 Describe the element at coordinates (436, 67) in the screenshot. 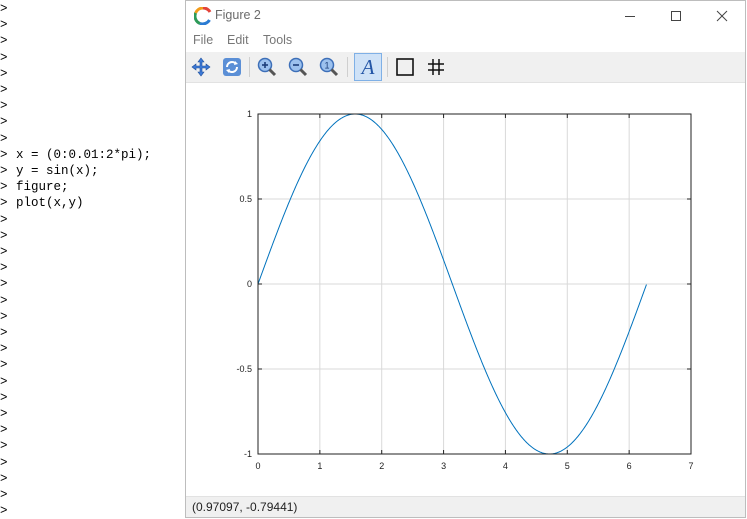

I see `toggle-grid-button` at that location.